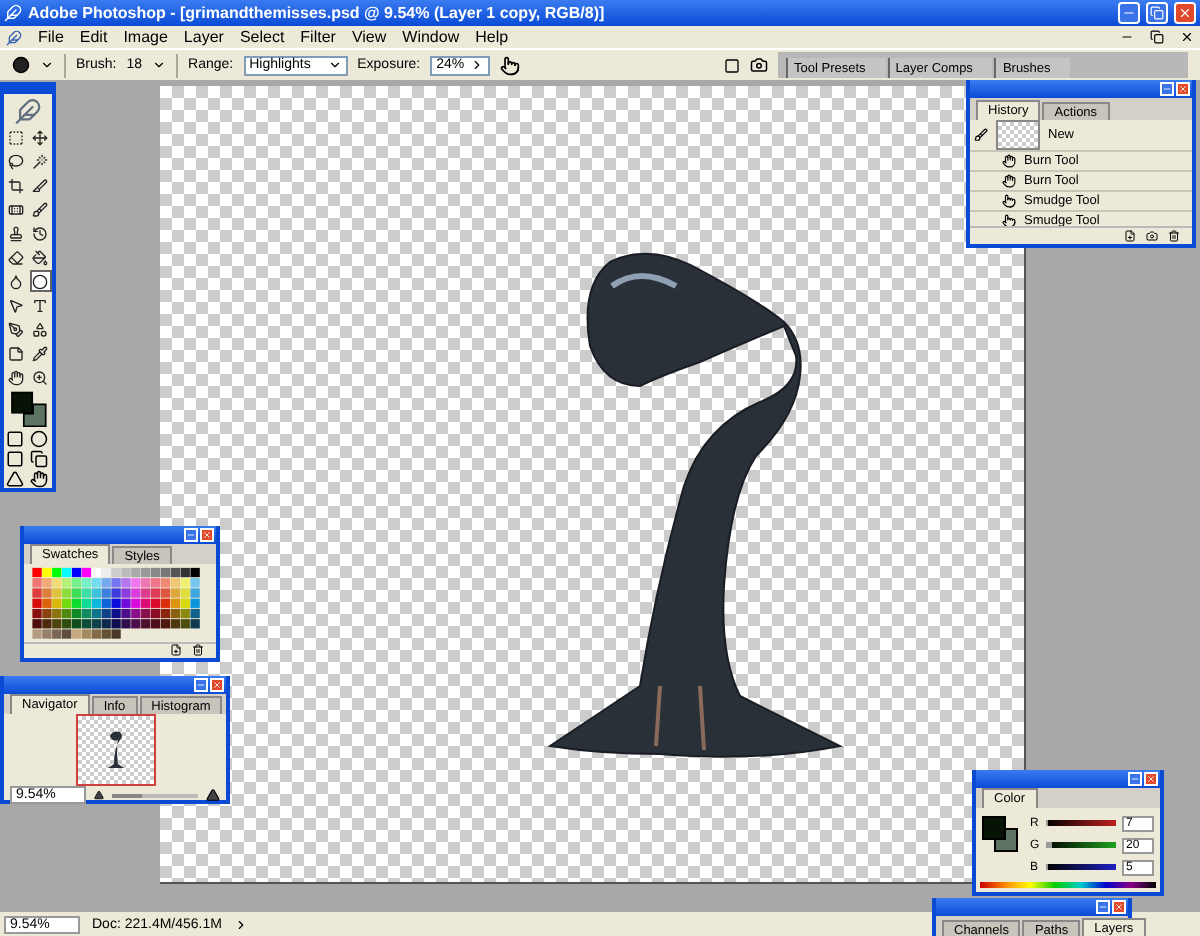 Image resolution: width=1200 pixels, height=936 pixels. I want to click on bandage-icon, so click(16, 209).